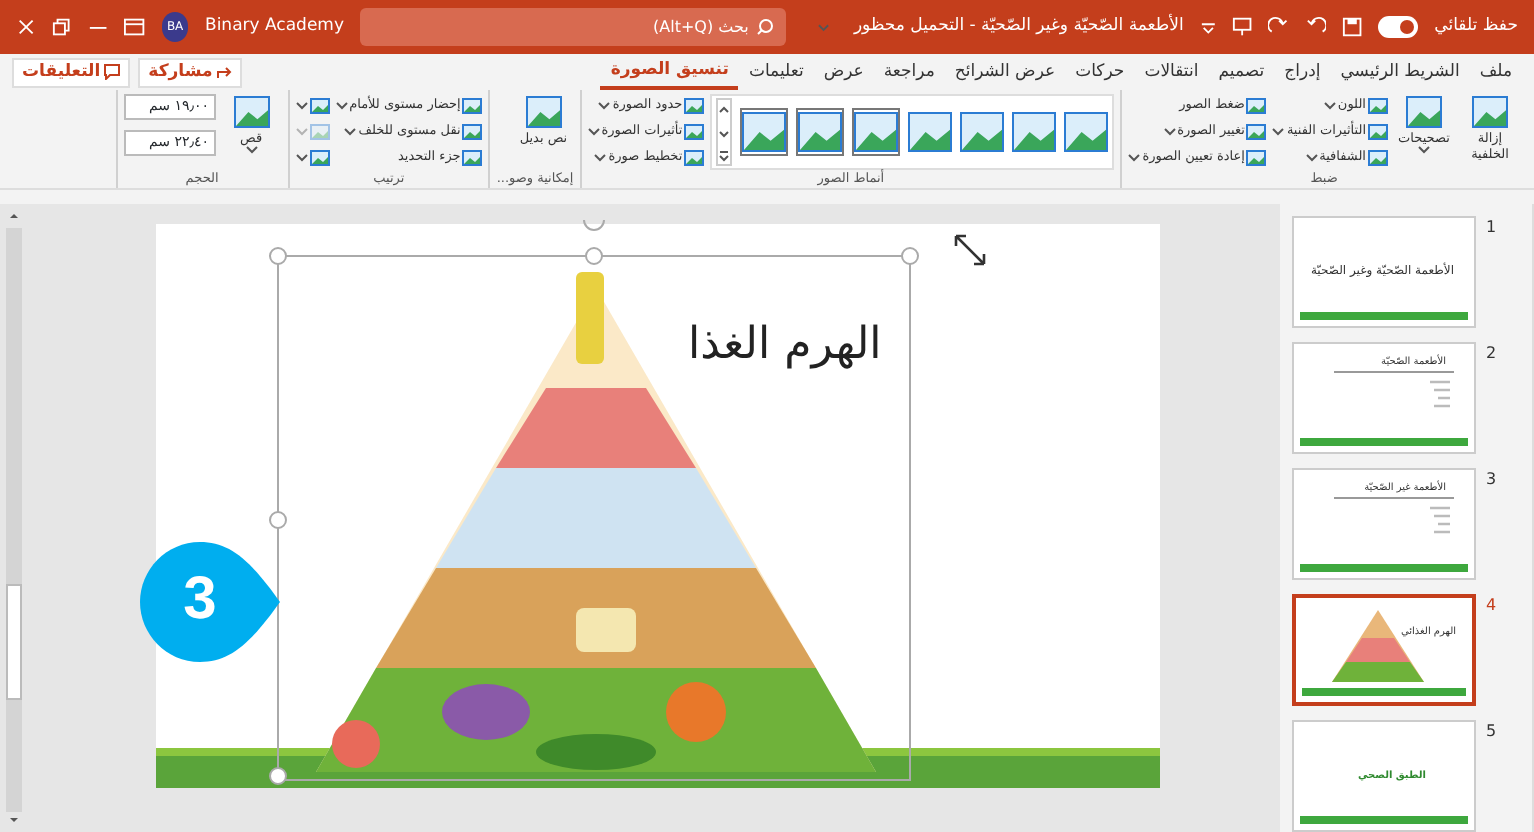  What do you see at coordinates (112, 72) in the screenshot?
I see `comment-icon` at bounding box center [112, 72].